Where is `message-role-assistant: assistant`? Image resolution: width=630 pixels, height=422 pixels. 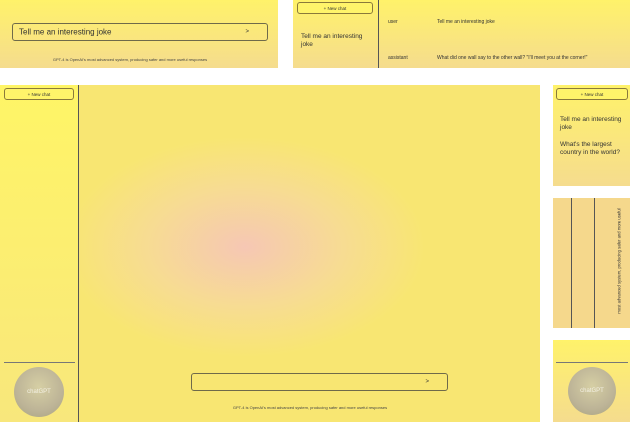
message-role-assistant: assistant is located at coordinates (398, 58).